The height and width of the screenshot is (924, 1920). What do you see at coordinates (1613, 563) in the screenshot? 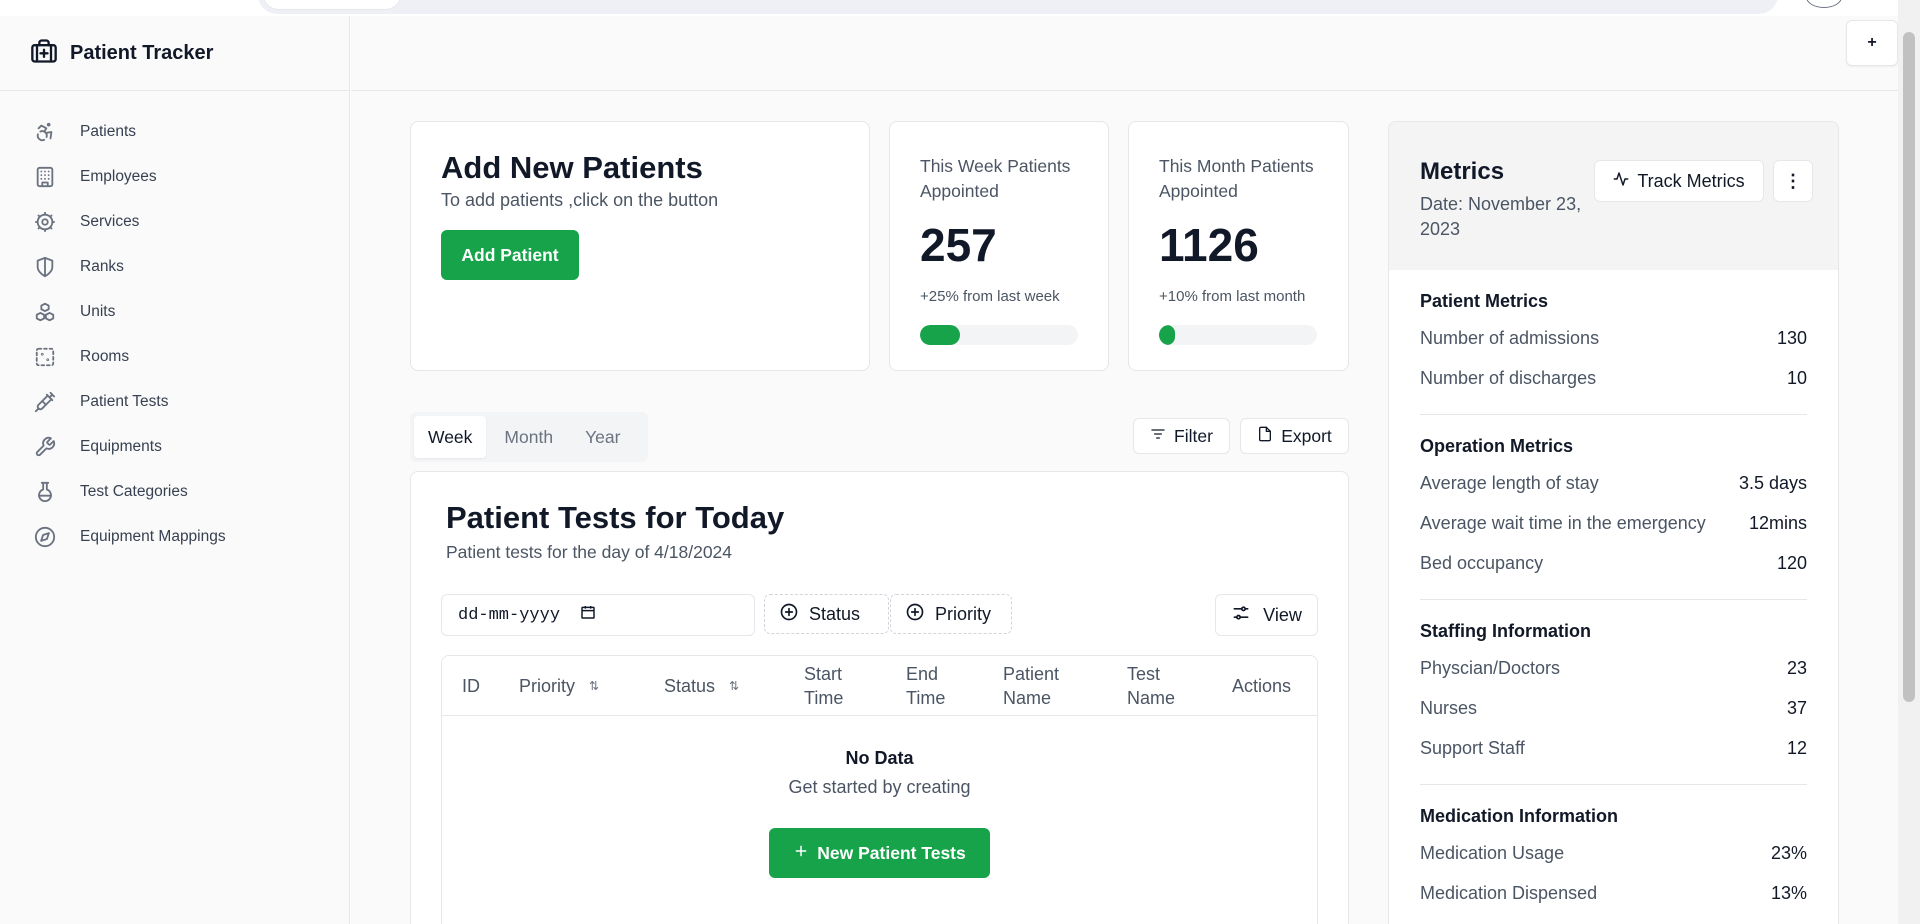
I see `metric-row: Bed occupancy 120` at bounding box center [1613, 563].